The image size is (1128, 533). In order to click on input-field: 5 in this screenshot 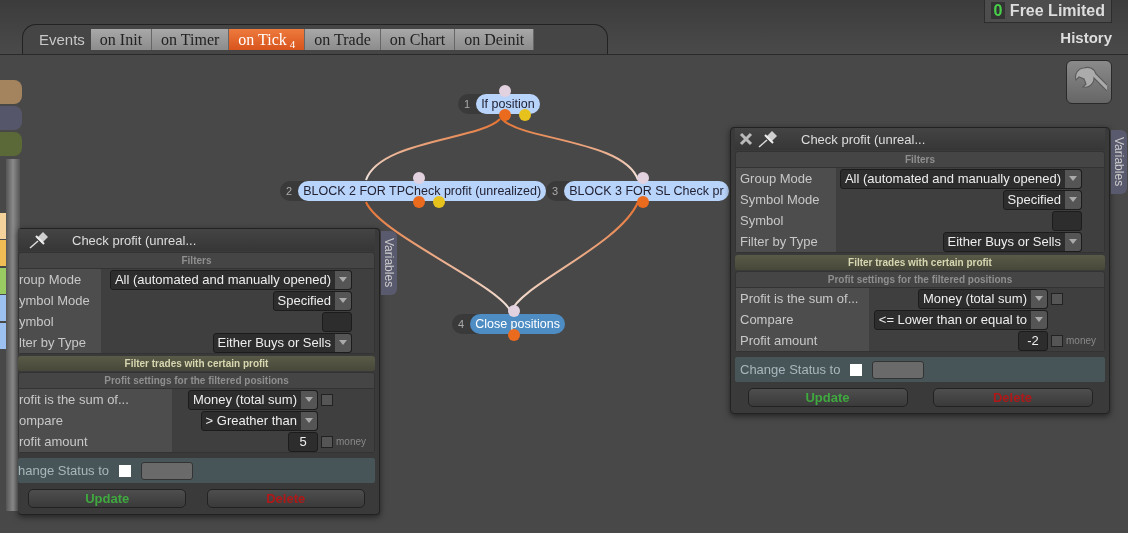, I will do `click(303, 441)`.